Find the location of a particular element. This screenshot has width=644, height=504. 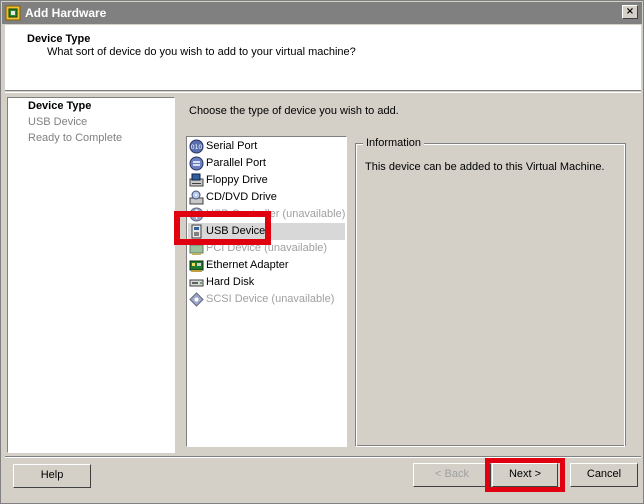

list-item-serial-port: 010 Serial Port is located at coordinates (266, 146).